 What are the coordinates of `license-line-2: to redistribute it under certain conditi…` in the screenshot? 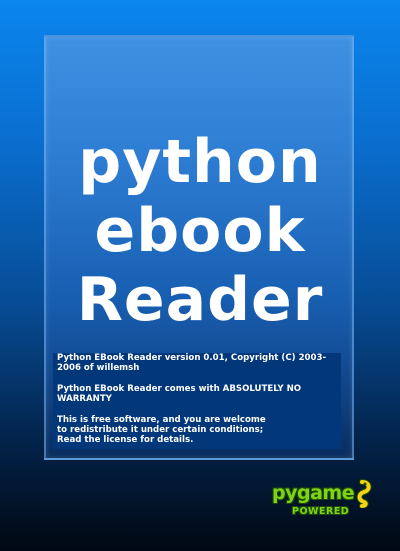 It's located at (160, 430).